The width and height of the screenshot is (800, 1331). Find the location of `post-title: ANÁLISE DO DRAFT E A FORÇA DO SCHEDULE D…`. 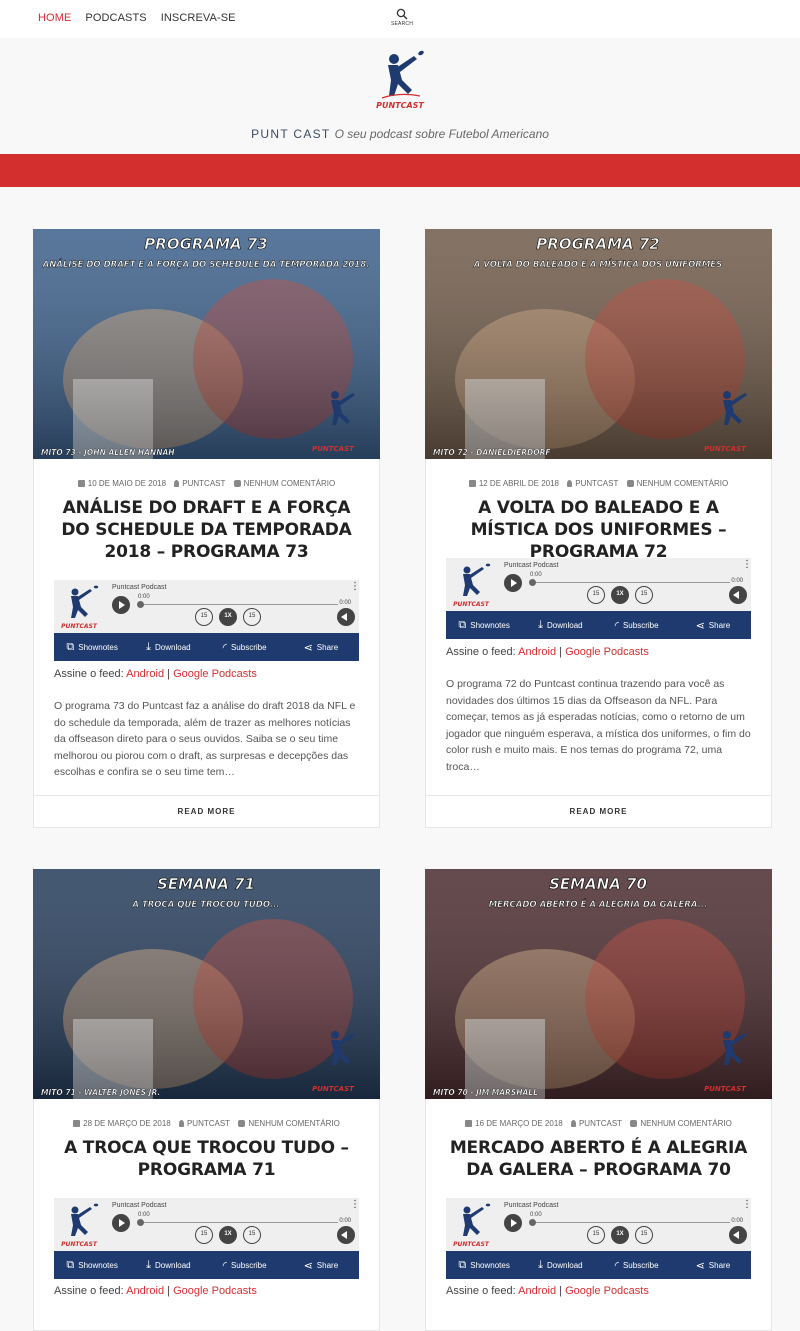

post-title: ANÁLISE DO DRAFT E A FORÇA DO SCHEDULE D… is located at coordinates (206, 530).